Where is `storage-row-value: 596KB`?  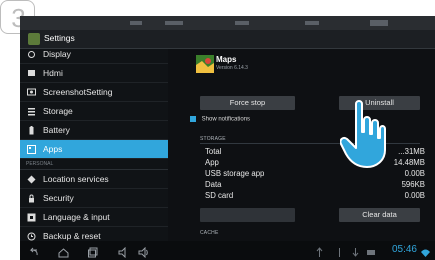
storage-row-value: 596KB is located at coordinates (413, 184).